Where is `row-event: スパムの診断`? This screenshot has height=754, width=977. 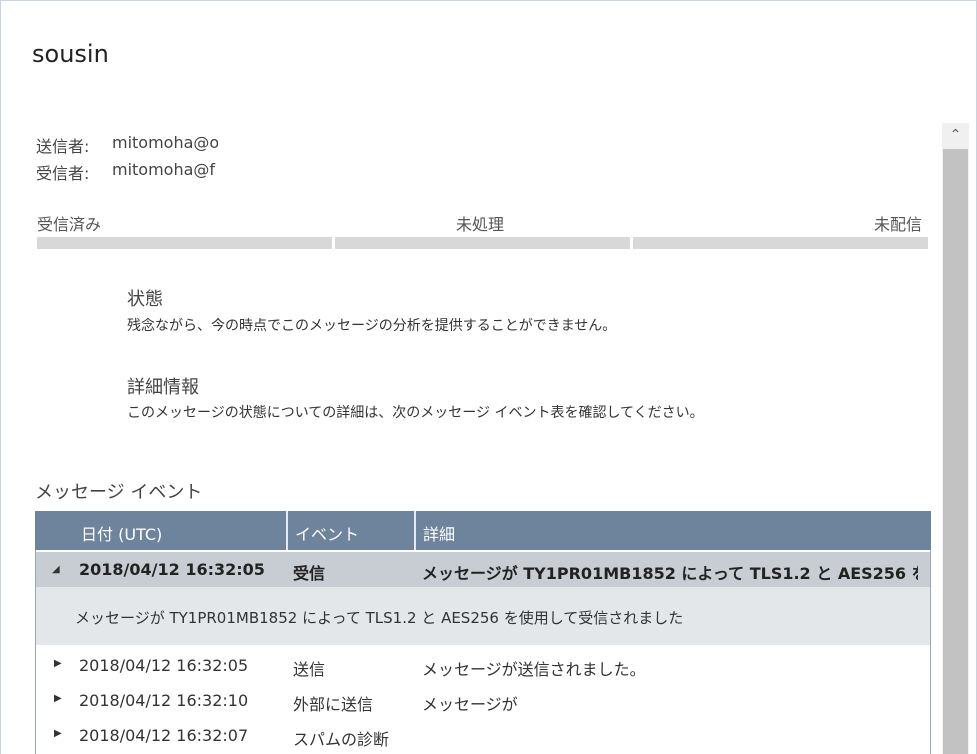 row-event: スパムの診断 is located at coordinates (341, 739).